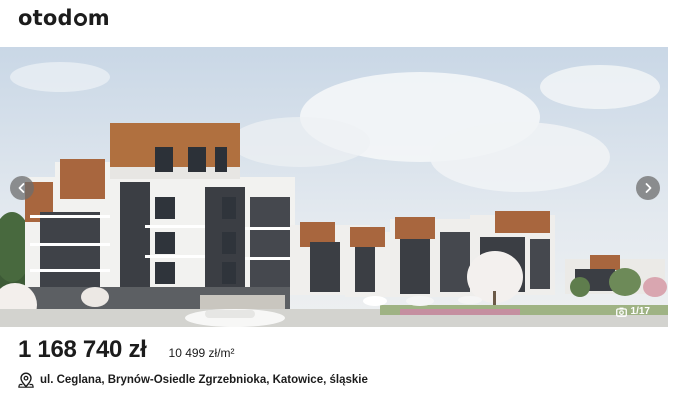 The height and width of the screenshot is (400, 673). What do you see at coordinates (26, 380) in the screenshot?
I see `map-pin-icon` at bounding box center [26, 380].